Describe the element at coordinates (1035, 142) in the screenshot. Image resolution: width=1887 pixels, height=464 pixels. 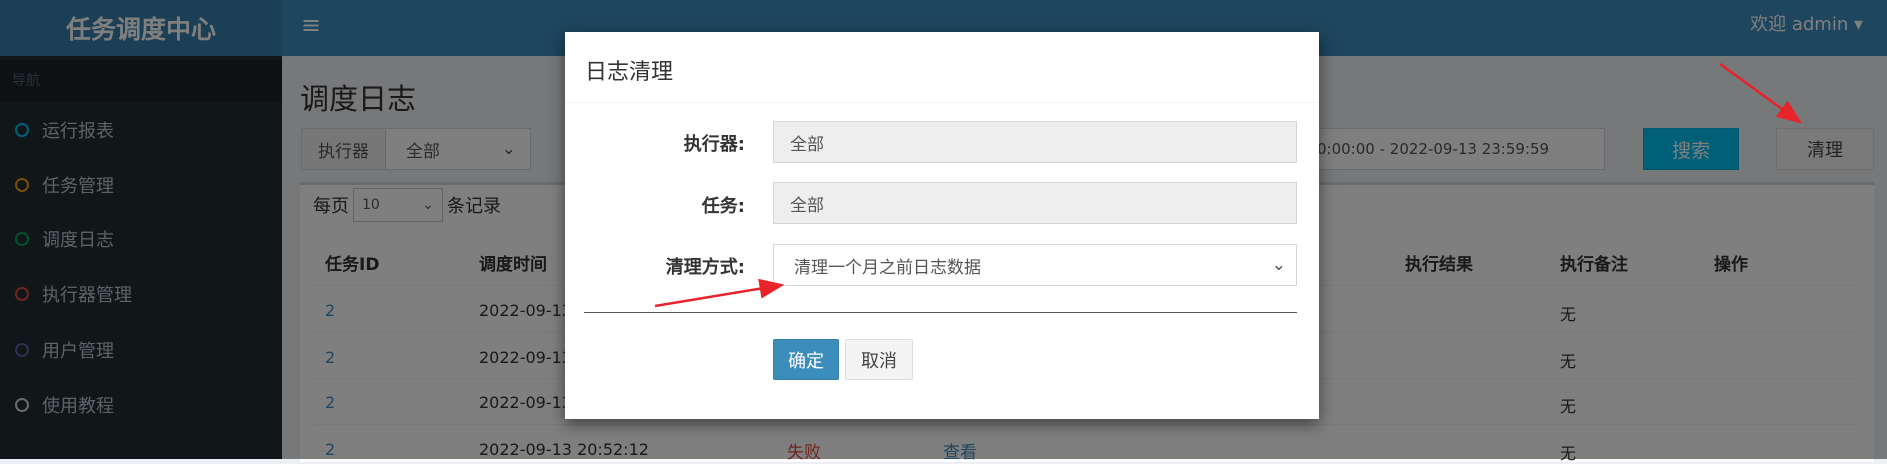
I see `executor-field: 全部` at that location.